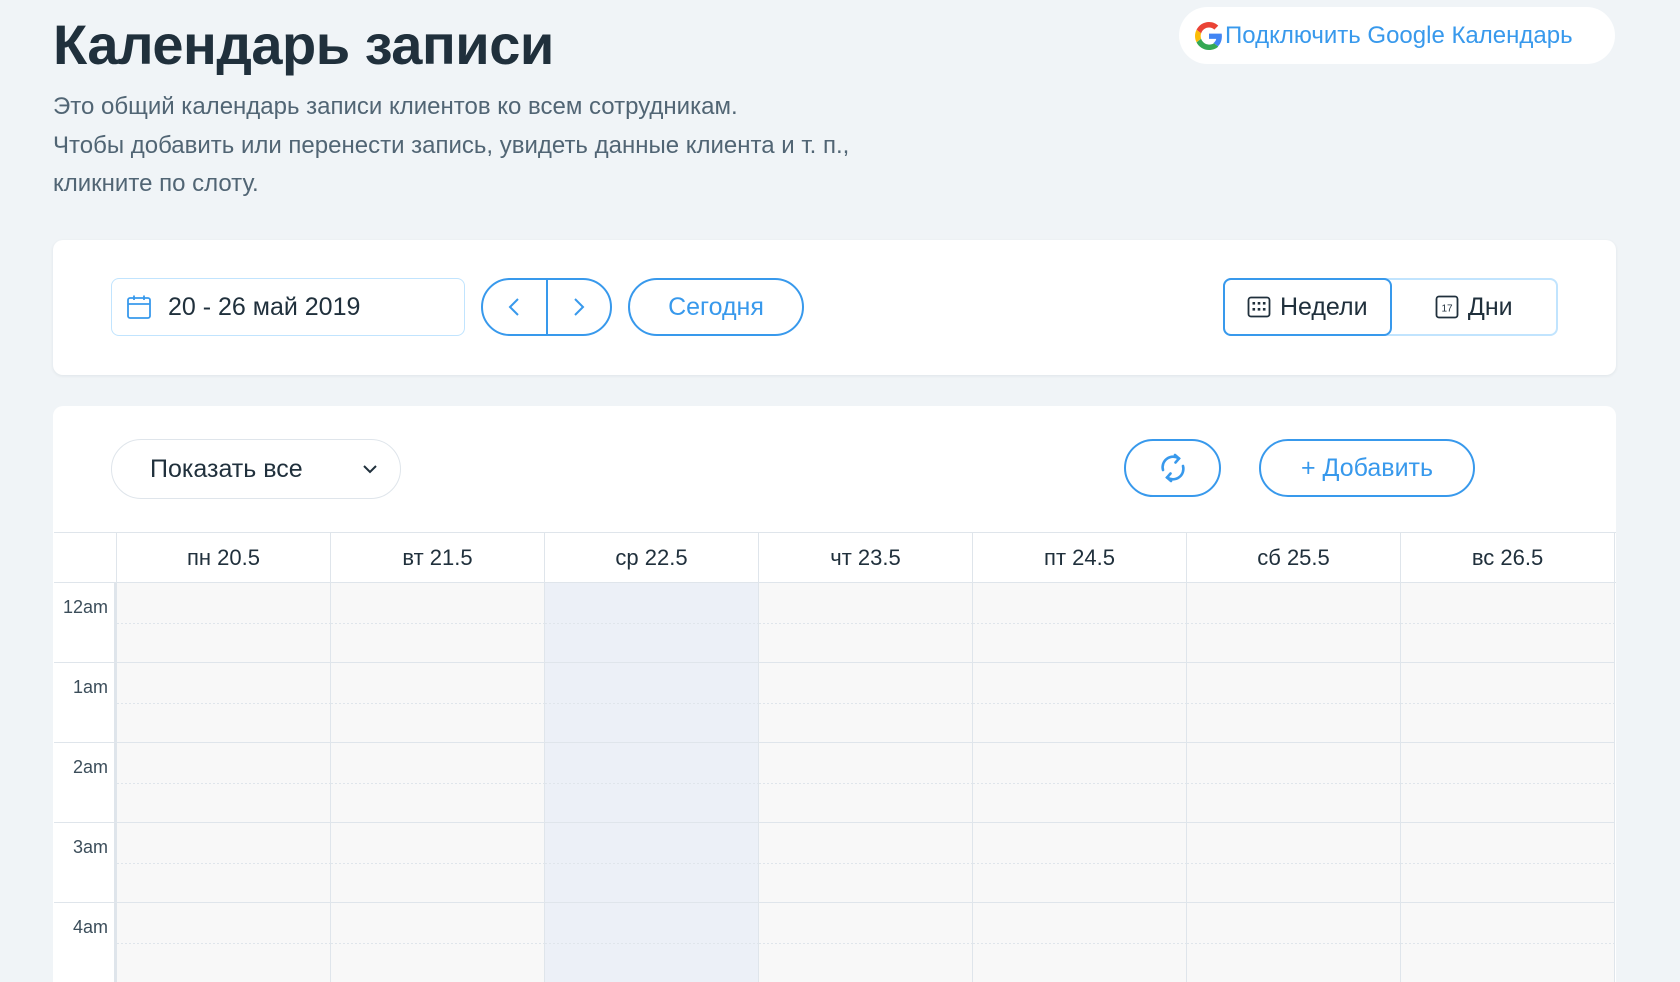 The width and height of the screenshot is (1680, 982). Describe the element at coordinates (652, 557) in the screenshot. I see `day-header: ср 22.5` at that location.